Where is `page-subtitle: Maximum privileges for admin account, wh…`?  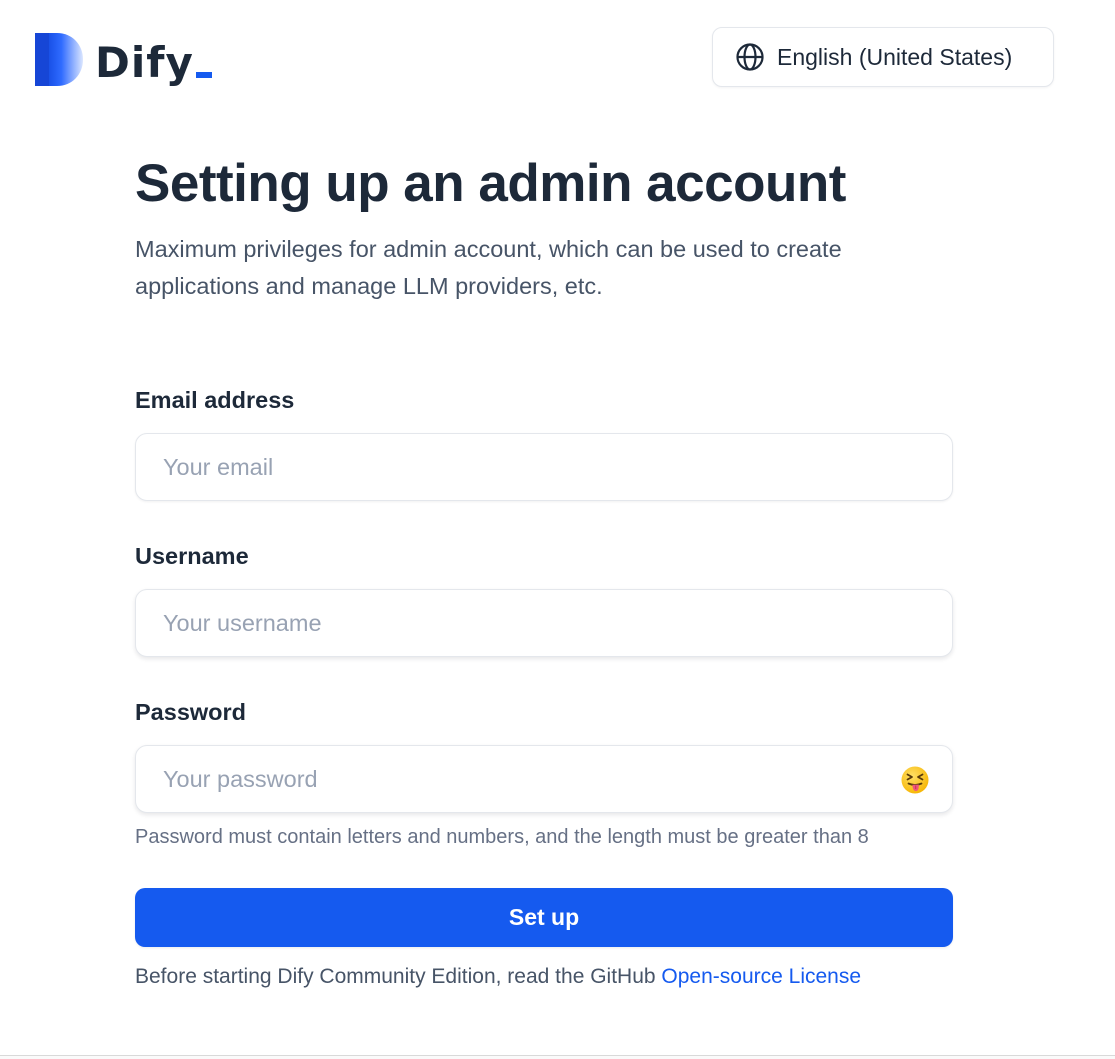 page-subtitle: Maximum privileges for admin account, wh… is located at coordinates (488, 267).